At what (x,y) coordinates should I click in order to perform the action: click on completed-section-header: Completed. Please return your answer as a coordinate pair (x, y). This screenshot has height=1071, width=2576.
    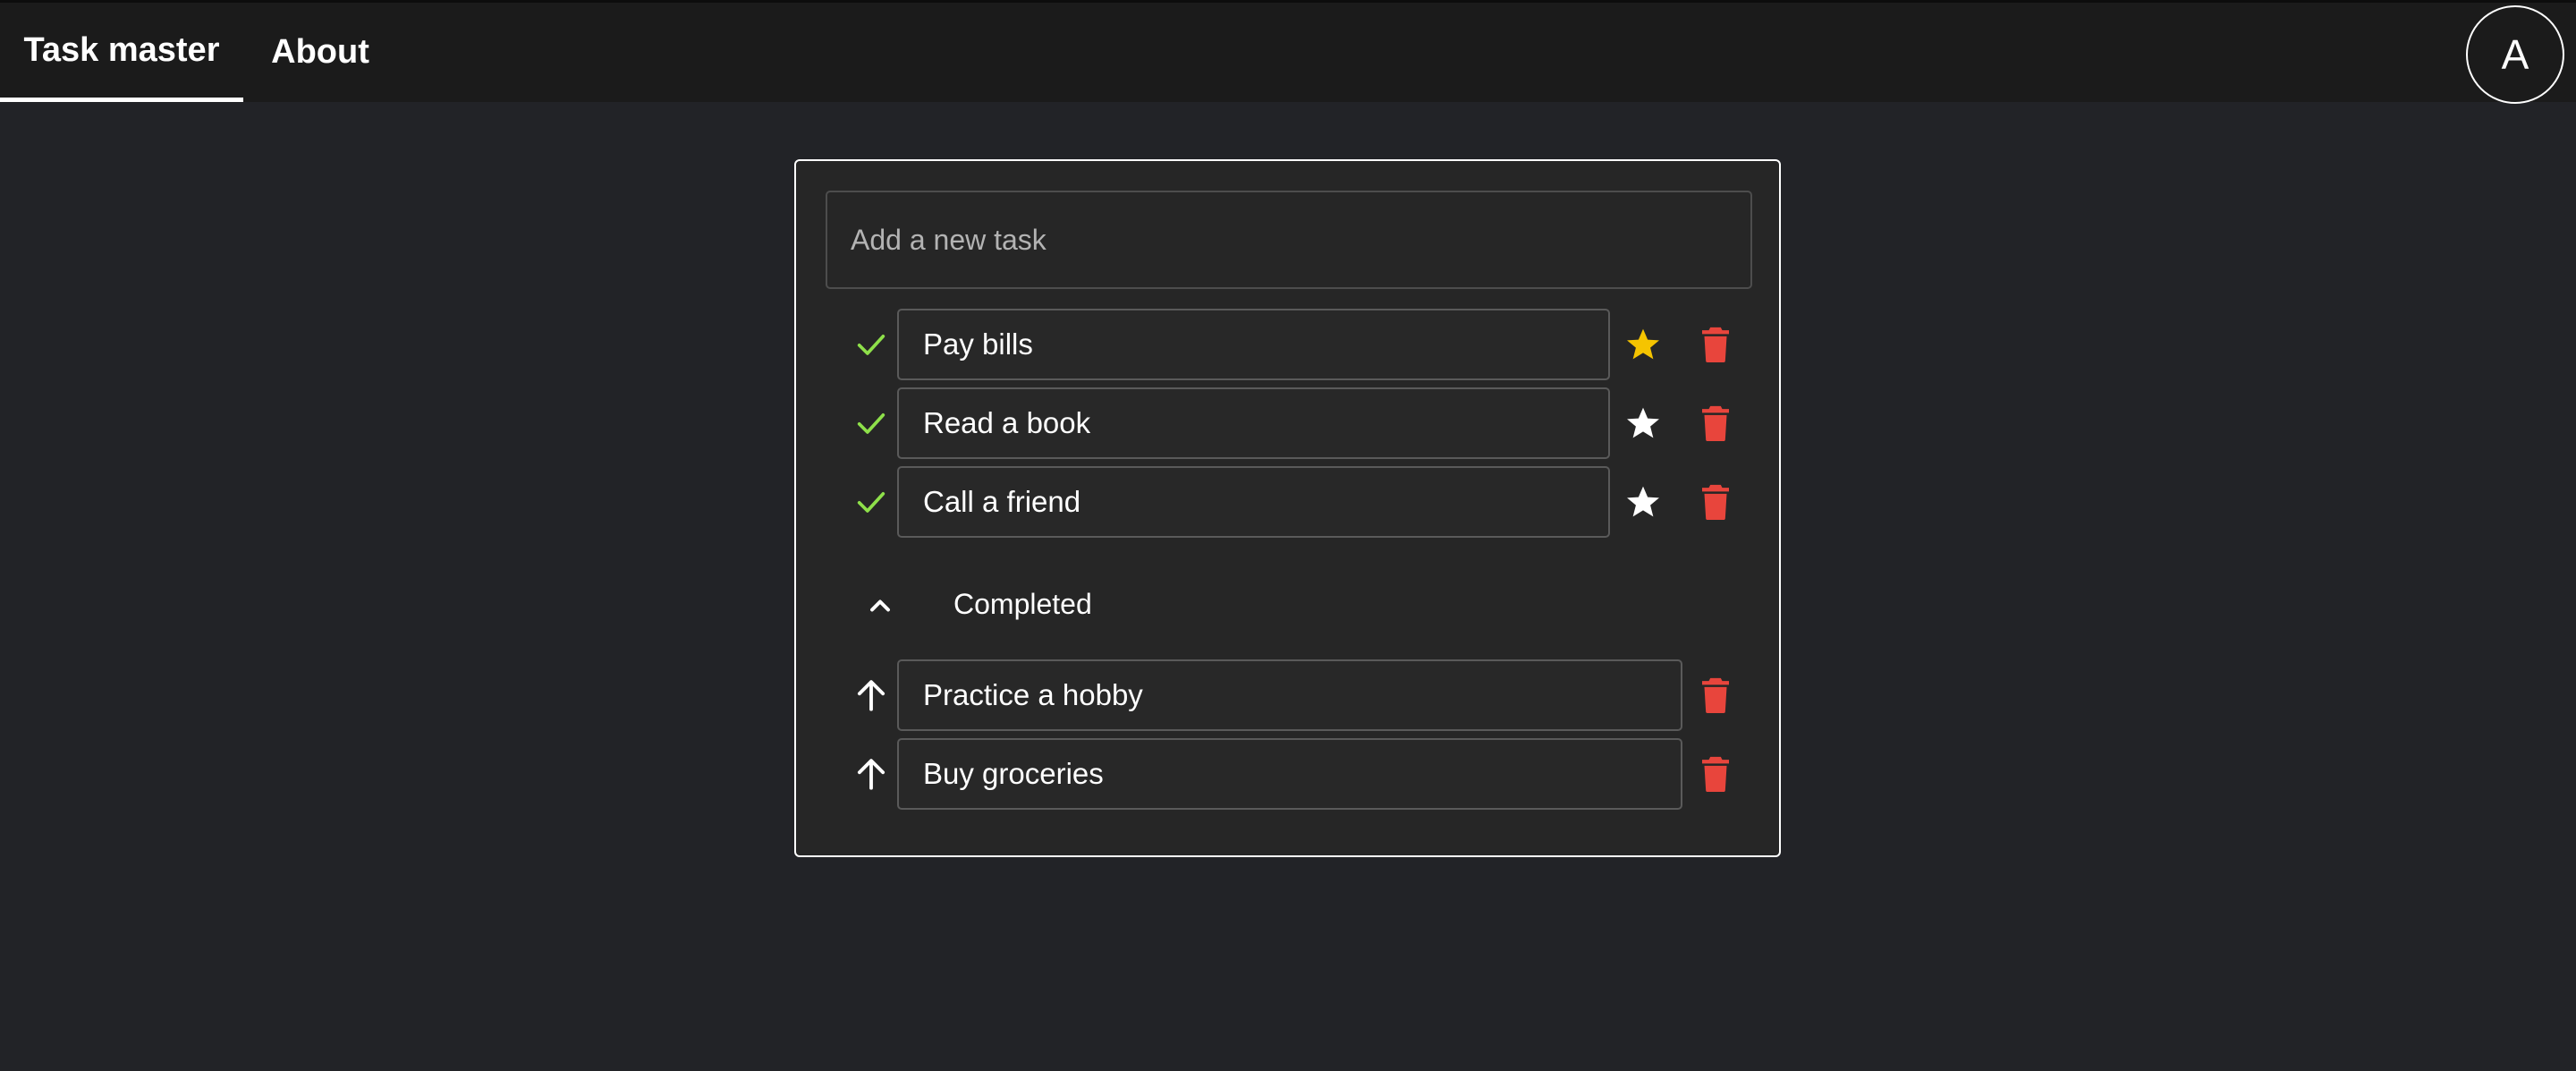
    Looking at the image, I should click on (1288, 604).